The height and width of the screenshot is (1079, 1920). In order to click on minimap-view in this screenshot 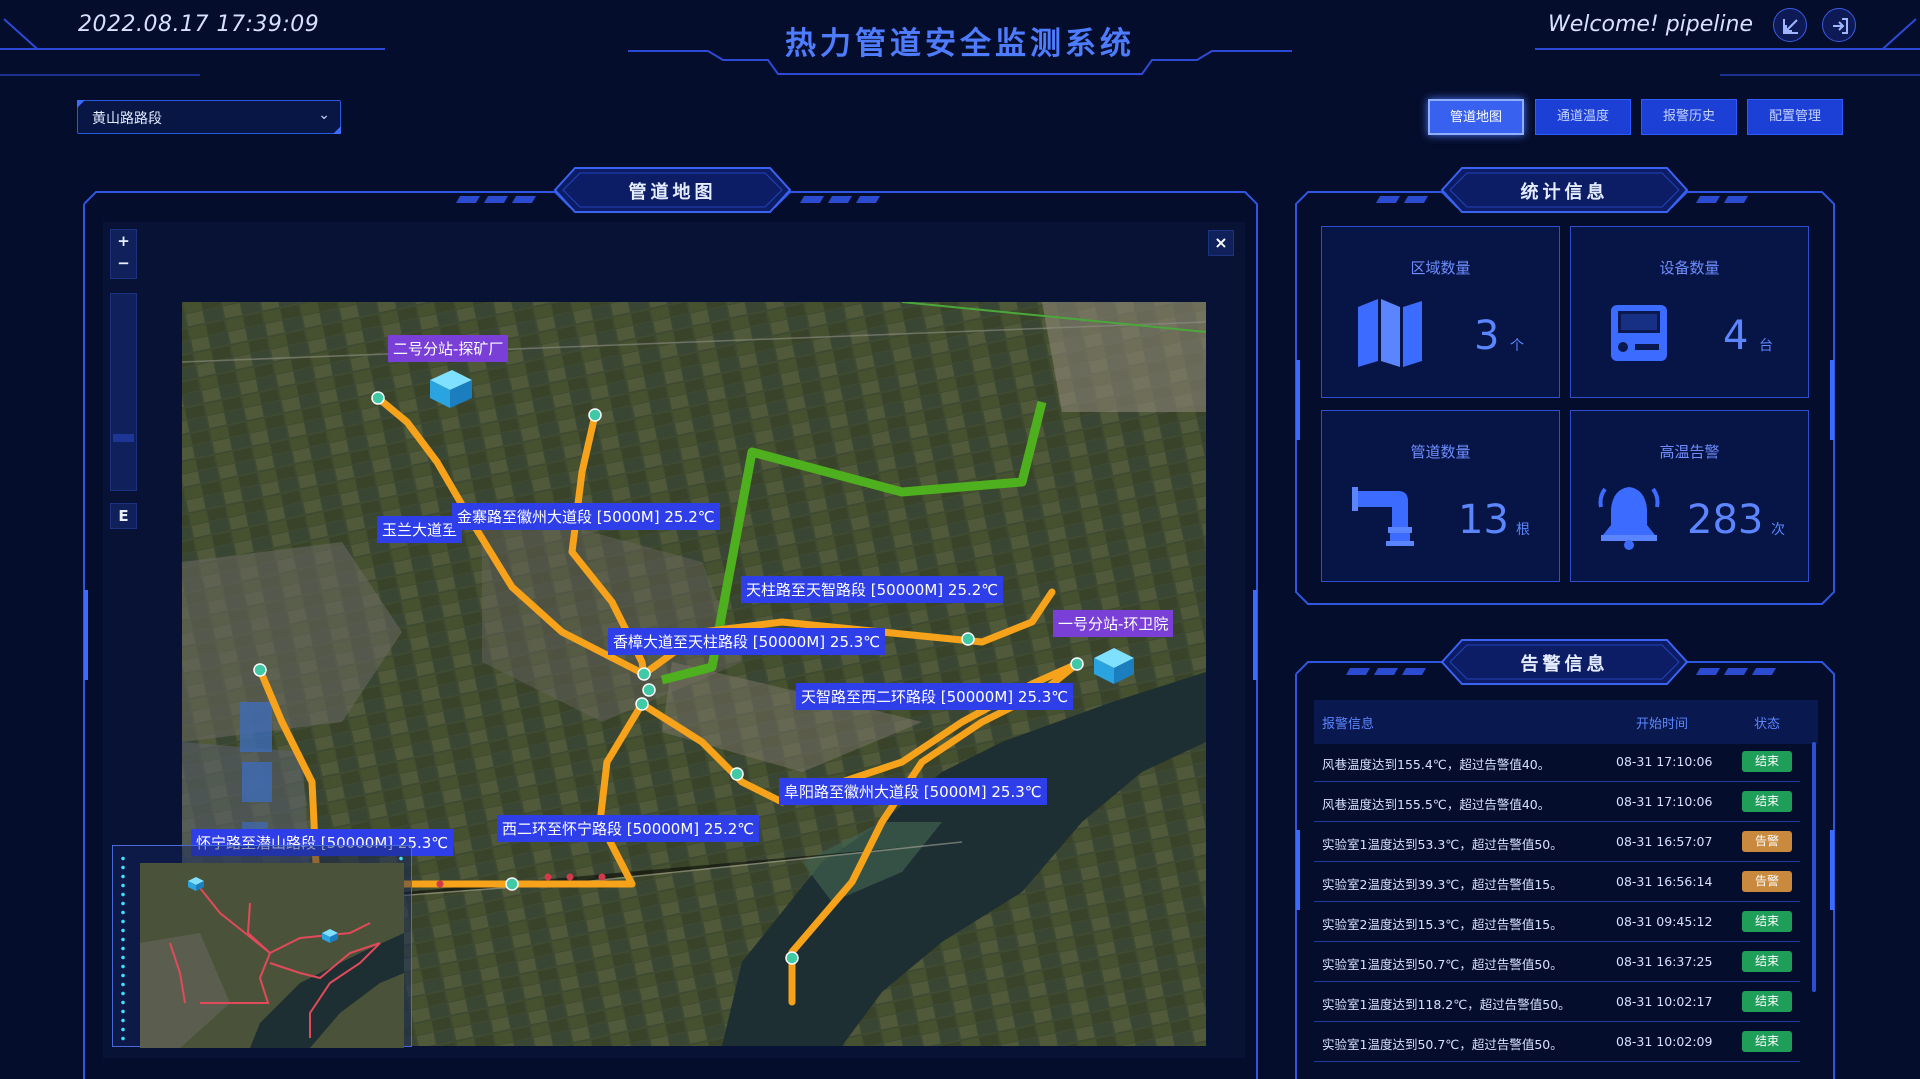, I will do `click(272, 955)`.